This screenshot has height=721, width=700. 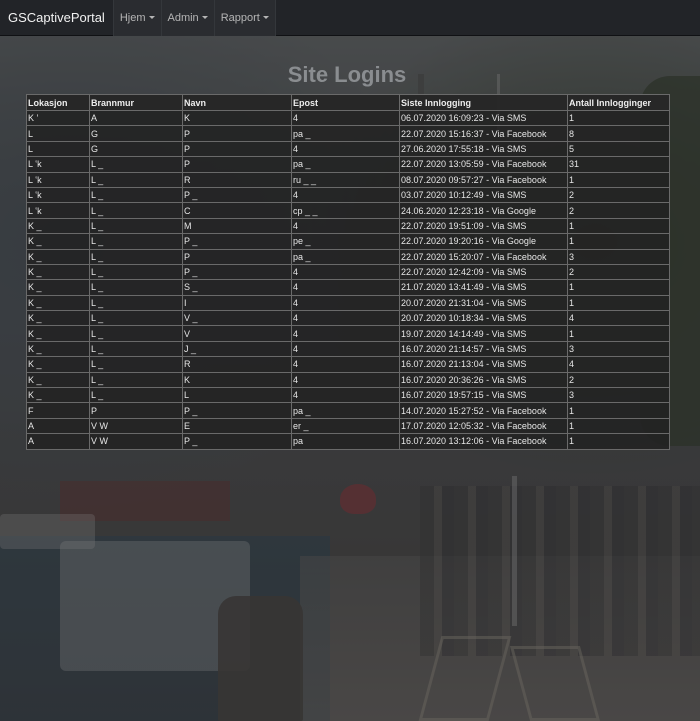 What do you see at coordinates (483, 303) in the screenshot?
I see `cell-siste-innlogging: 20.07.2020 21:31:04 - Via SMS` at bounding box center [483, 303].